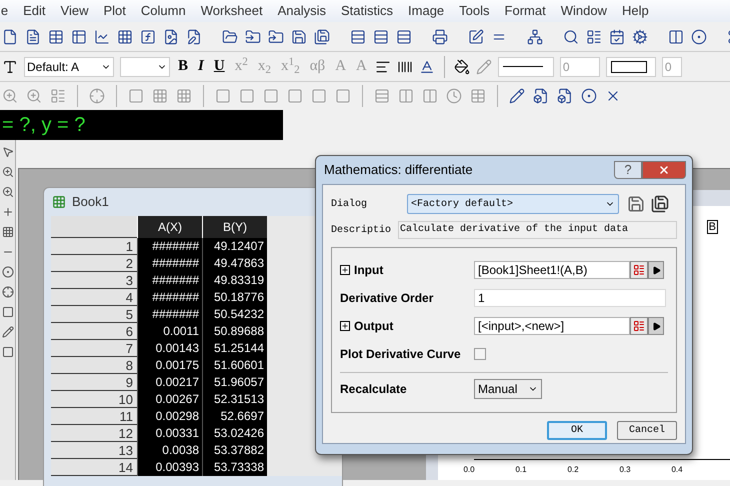 The width and height of the screenshot is (730, 486). Describe the element at coordinates (617, 36) in the screenshot. I see `calendar-icon` at that location.